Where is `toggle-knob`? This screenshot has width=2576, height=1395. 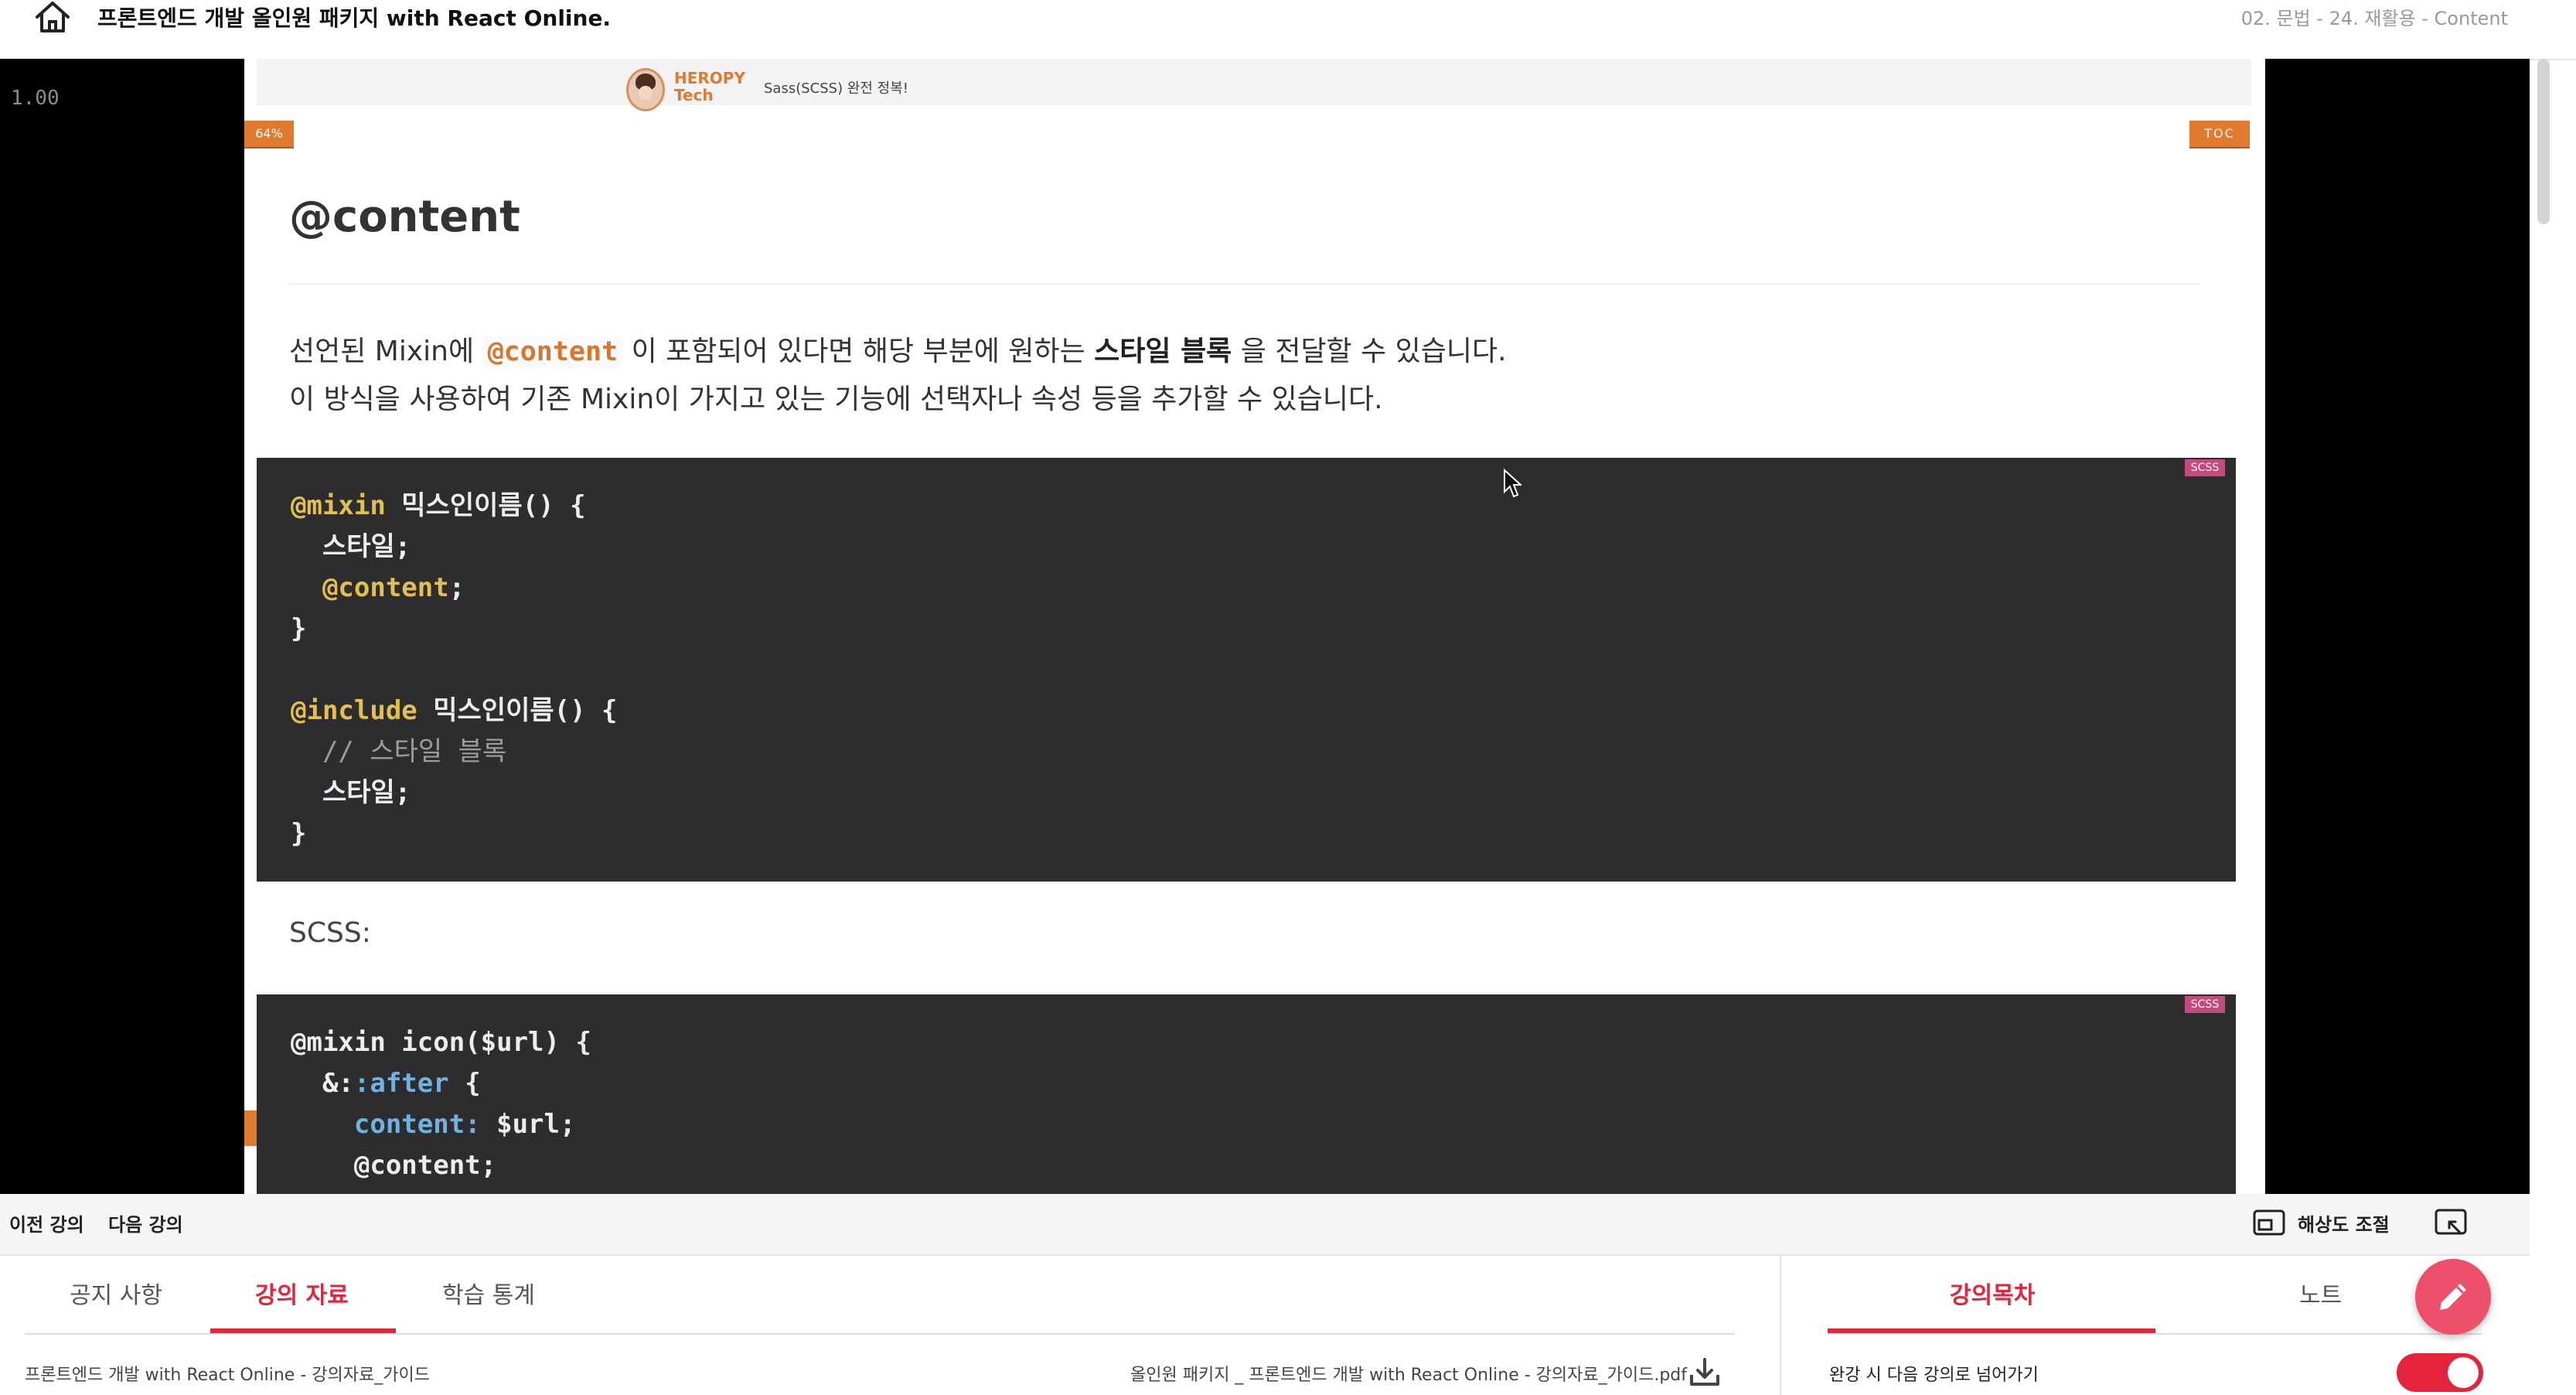 toggle-knob is located at coordinates (2463, 1372).